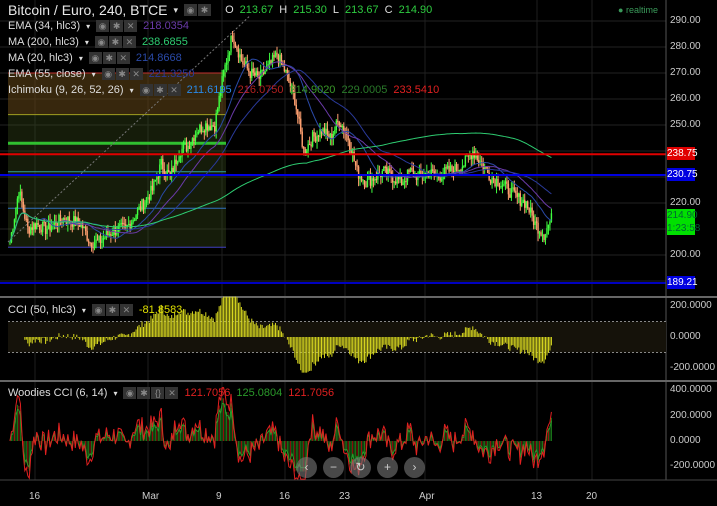 The image size is (717, 506). Describe the element at coordinates (388, 10) in the screenshot. I see `close-label: C` at that location.